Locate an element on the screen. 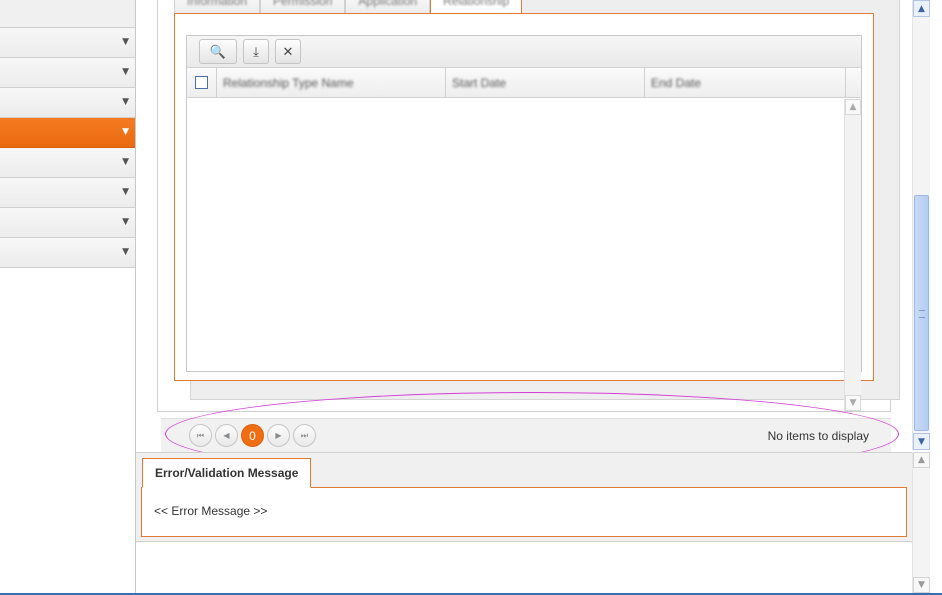  close-icon: ✕ is located at coordinates (288, 51).